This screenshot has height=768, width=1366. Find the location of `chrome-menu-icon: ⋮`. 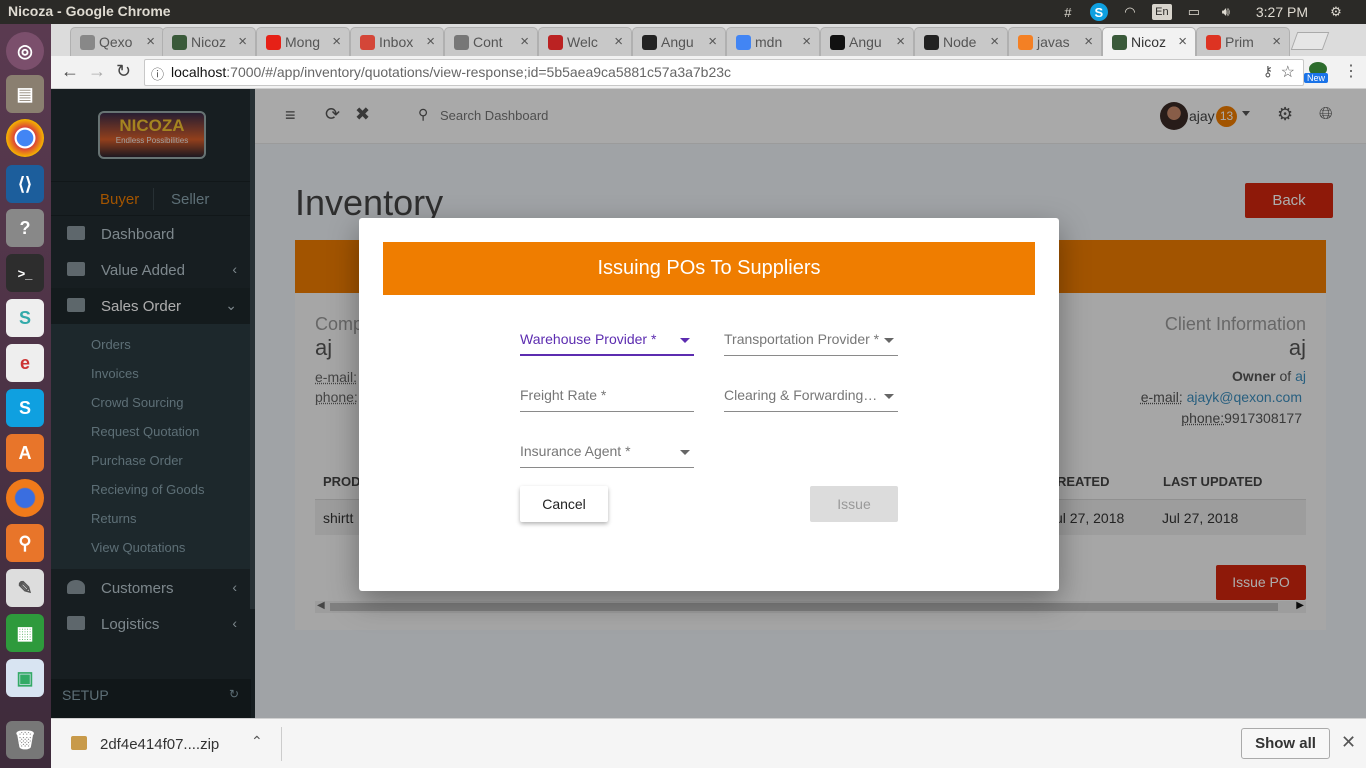

chrome-menu-icon: ⋮ is located at coordinates (1351, 71).